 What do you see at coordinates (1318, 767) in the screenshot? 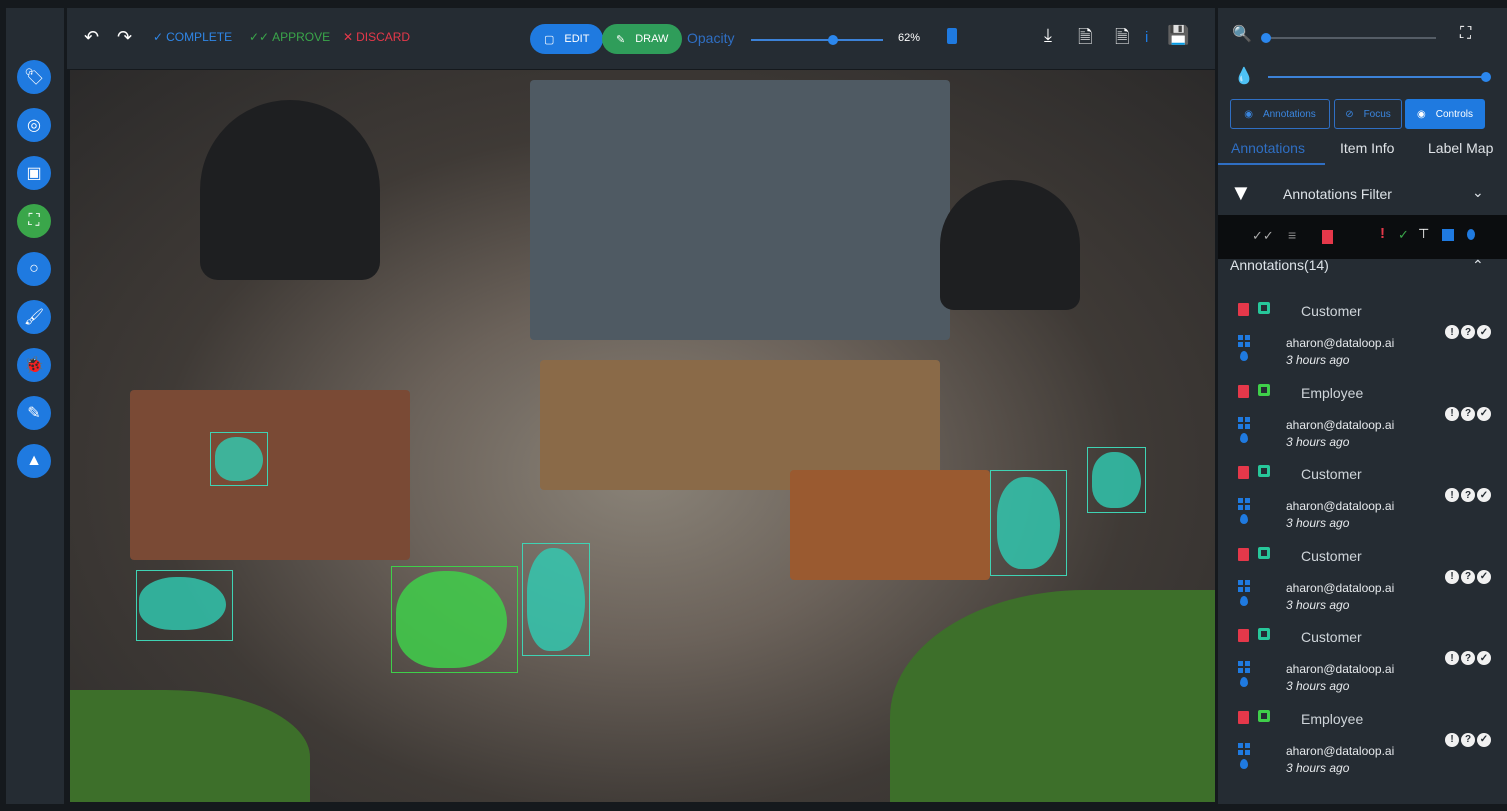
I see `annotation-time: 3 hours ago` at bounding box center [1318, 767].